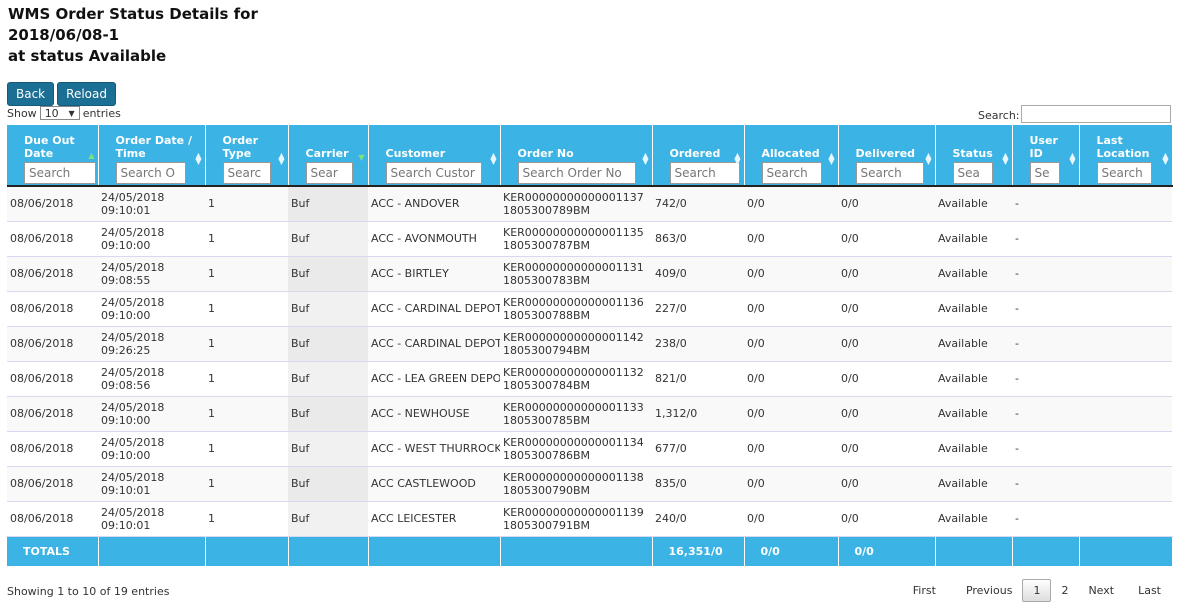  I want to click on length-menu: Show 10 ▼ entries, so click(64, 113).